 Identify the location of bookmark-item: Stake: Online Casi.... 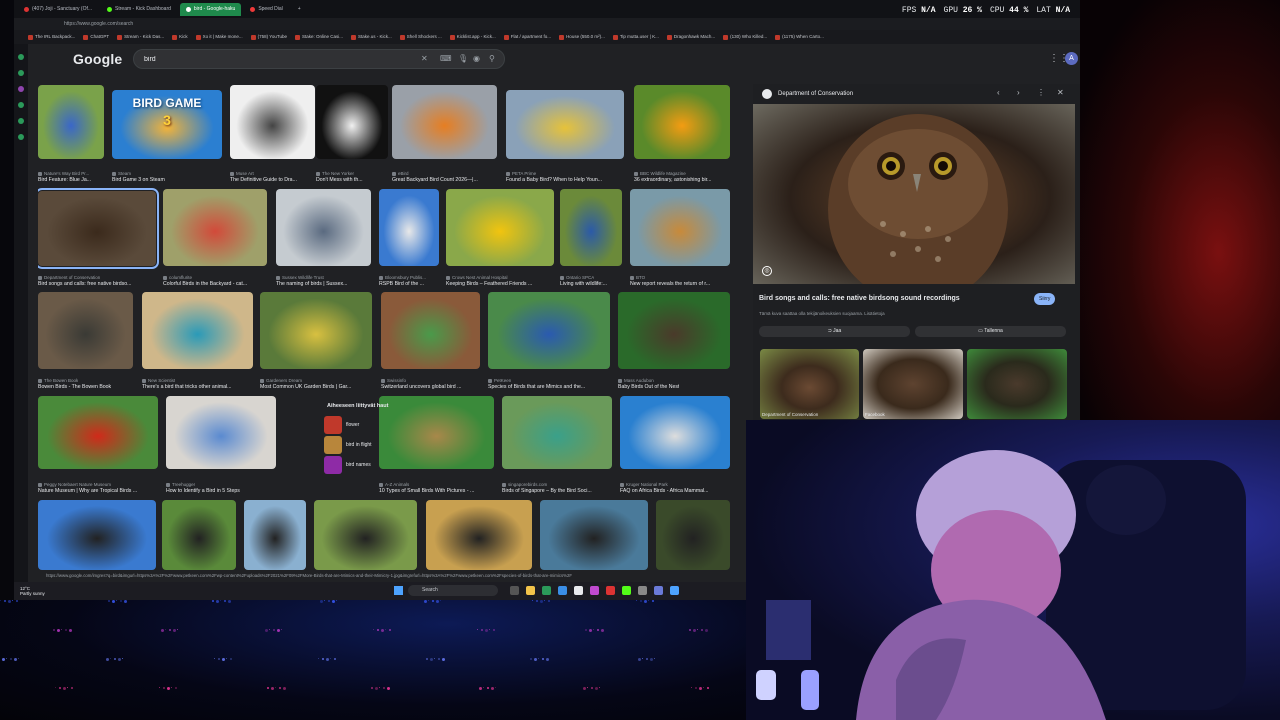
(318, 37).